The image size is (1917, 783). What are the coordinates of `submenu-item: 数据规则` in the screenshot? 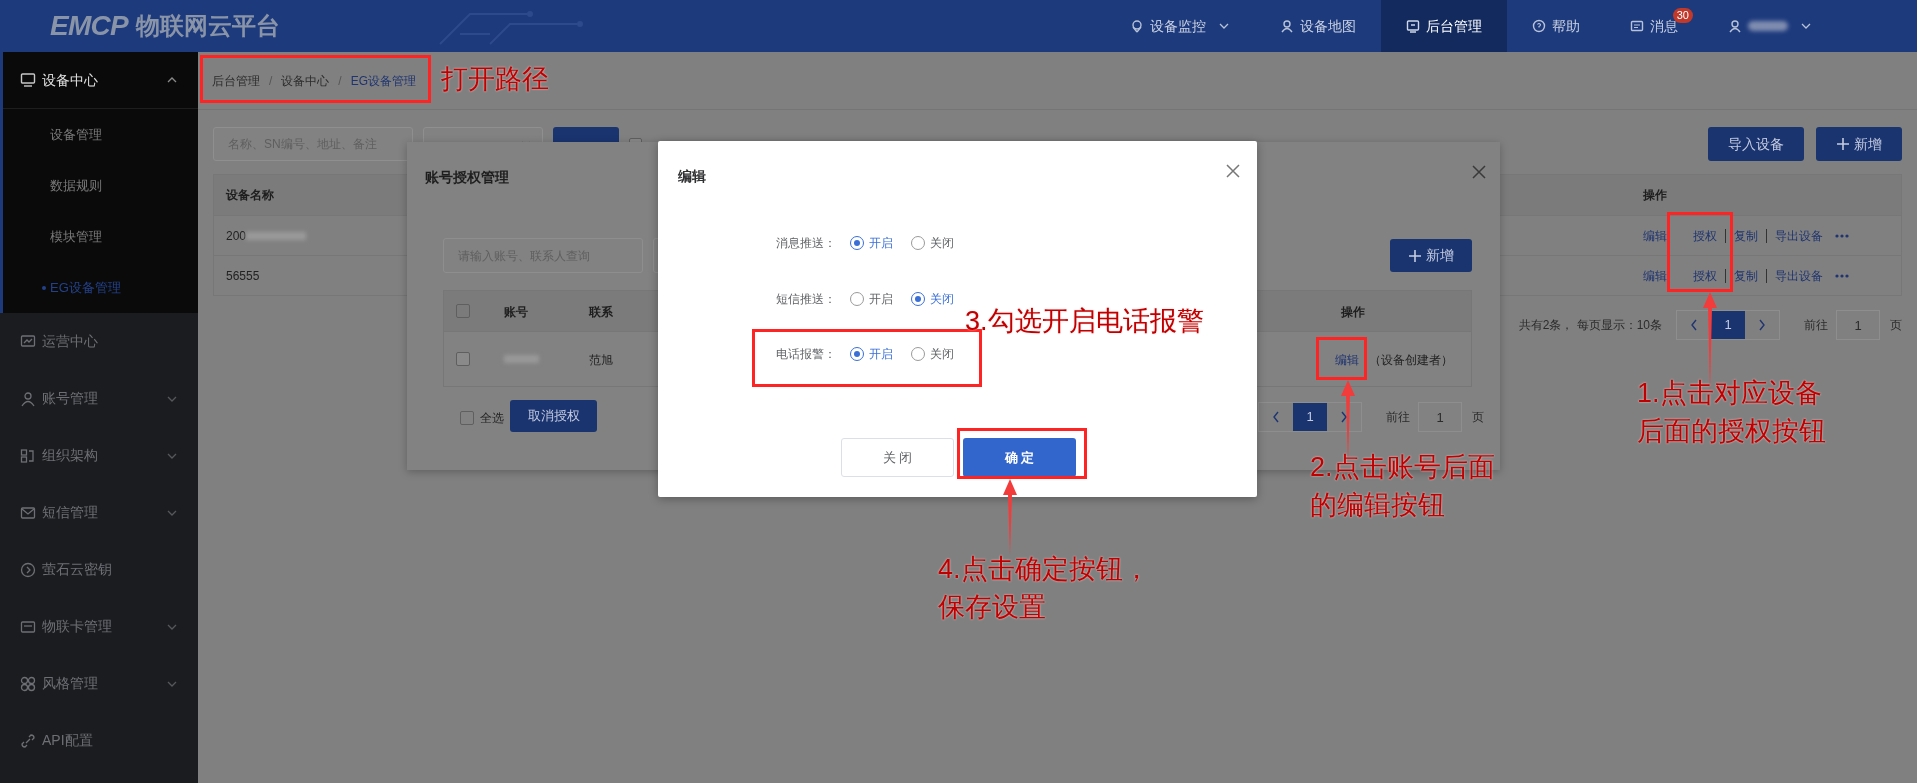 It's located at (100, 185).